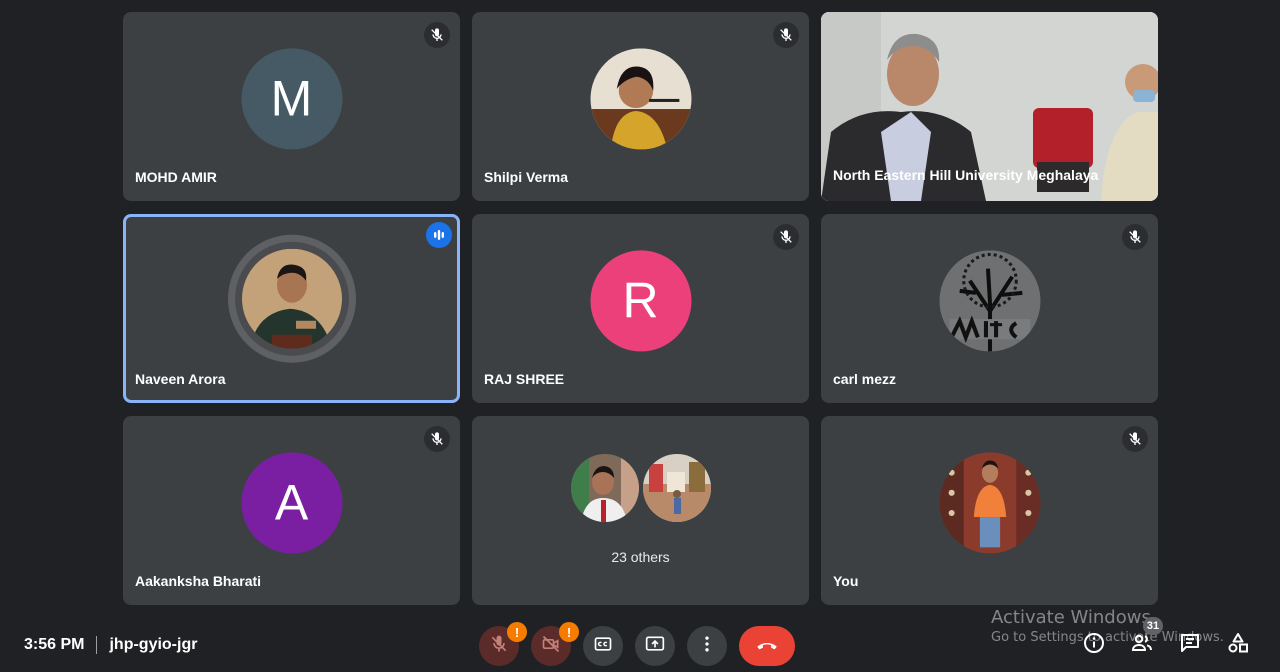  What do you see at coordinates (198, 581) in the screenshot?
I see `participant-name: Aakanksha Bharati` at bounding box center [198, 581].